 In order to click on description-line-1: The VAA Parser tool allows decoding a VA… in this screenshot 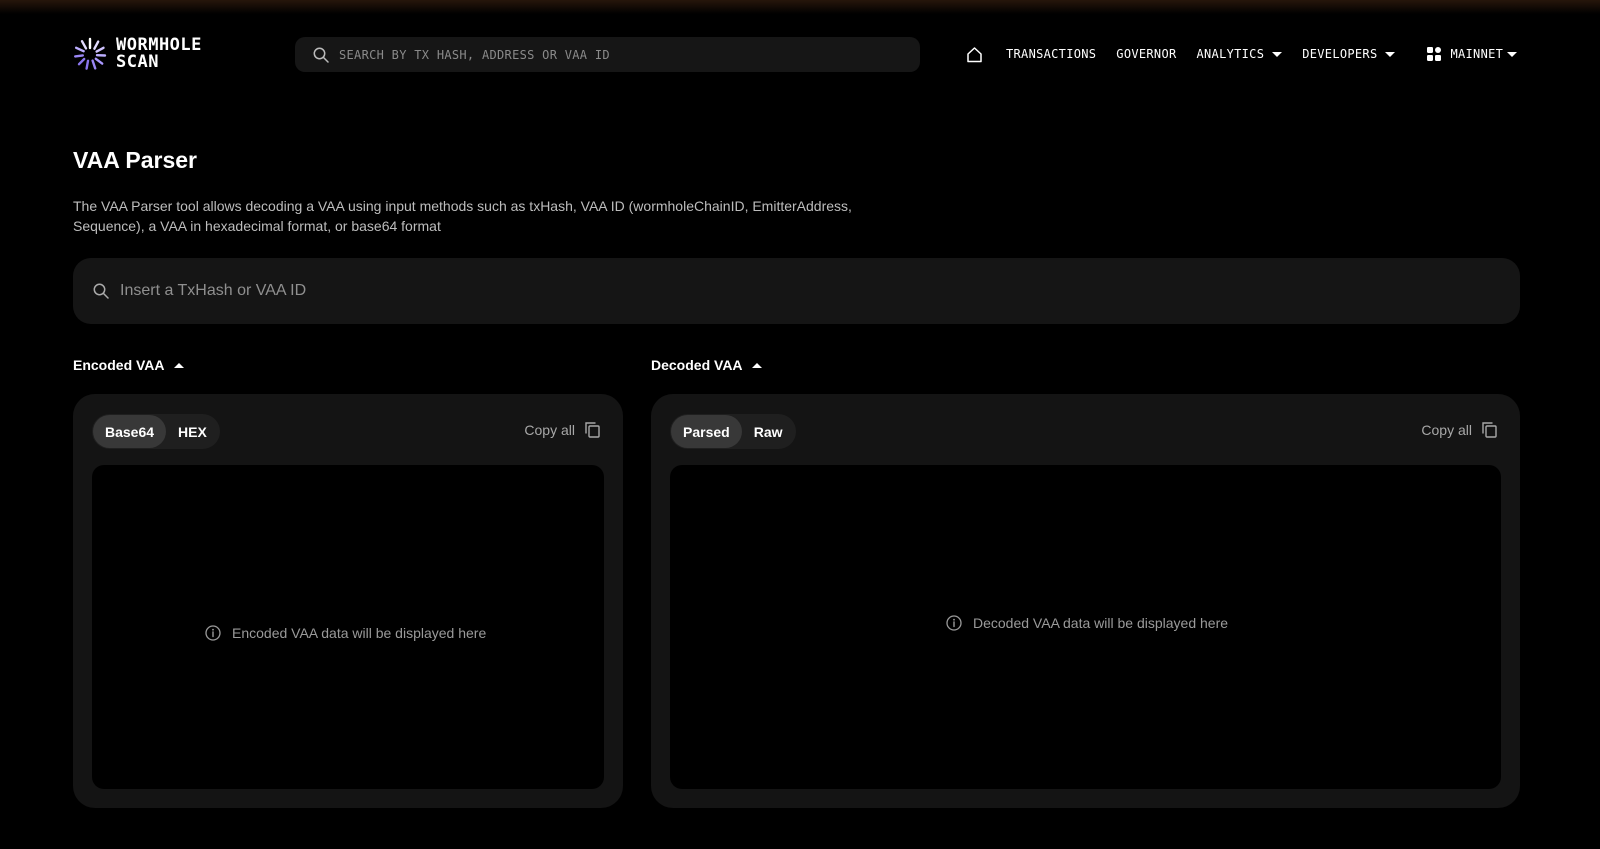, I will do `click(462, 206)`.